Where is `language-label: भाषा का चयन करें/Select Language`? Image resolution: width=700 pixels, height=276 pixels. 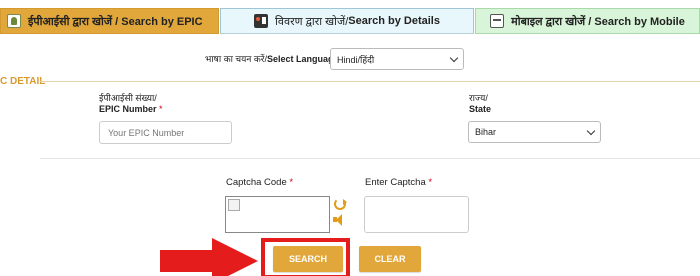
language-label: भाषा का चयन करें/Select Language is located at coordinates (272, 58).